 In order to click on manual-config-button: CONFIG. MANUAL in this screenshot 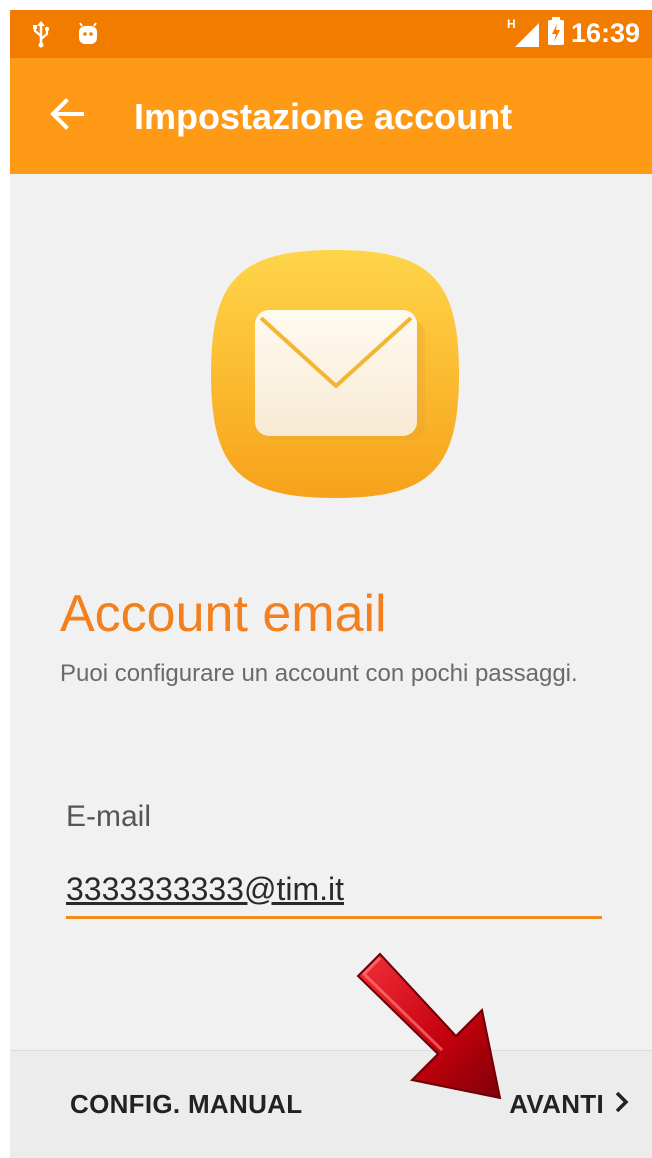, I will do `click(186, 1104)`.